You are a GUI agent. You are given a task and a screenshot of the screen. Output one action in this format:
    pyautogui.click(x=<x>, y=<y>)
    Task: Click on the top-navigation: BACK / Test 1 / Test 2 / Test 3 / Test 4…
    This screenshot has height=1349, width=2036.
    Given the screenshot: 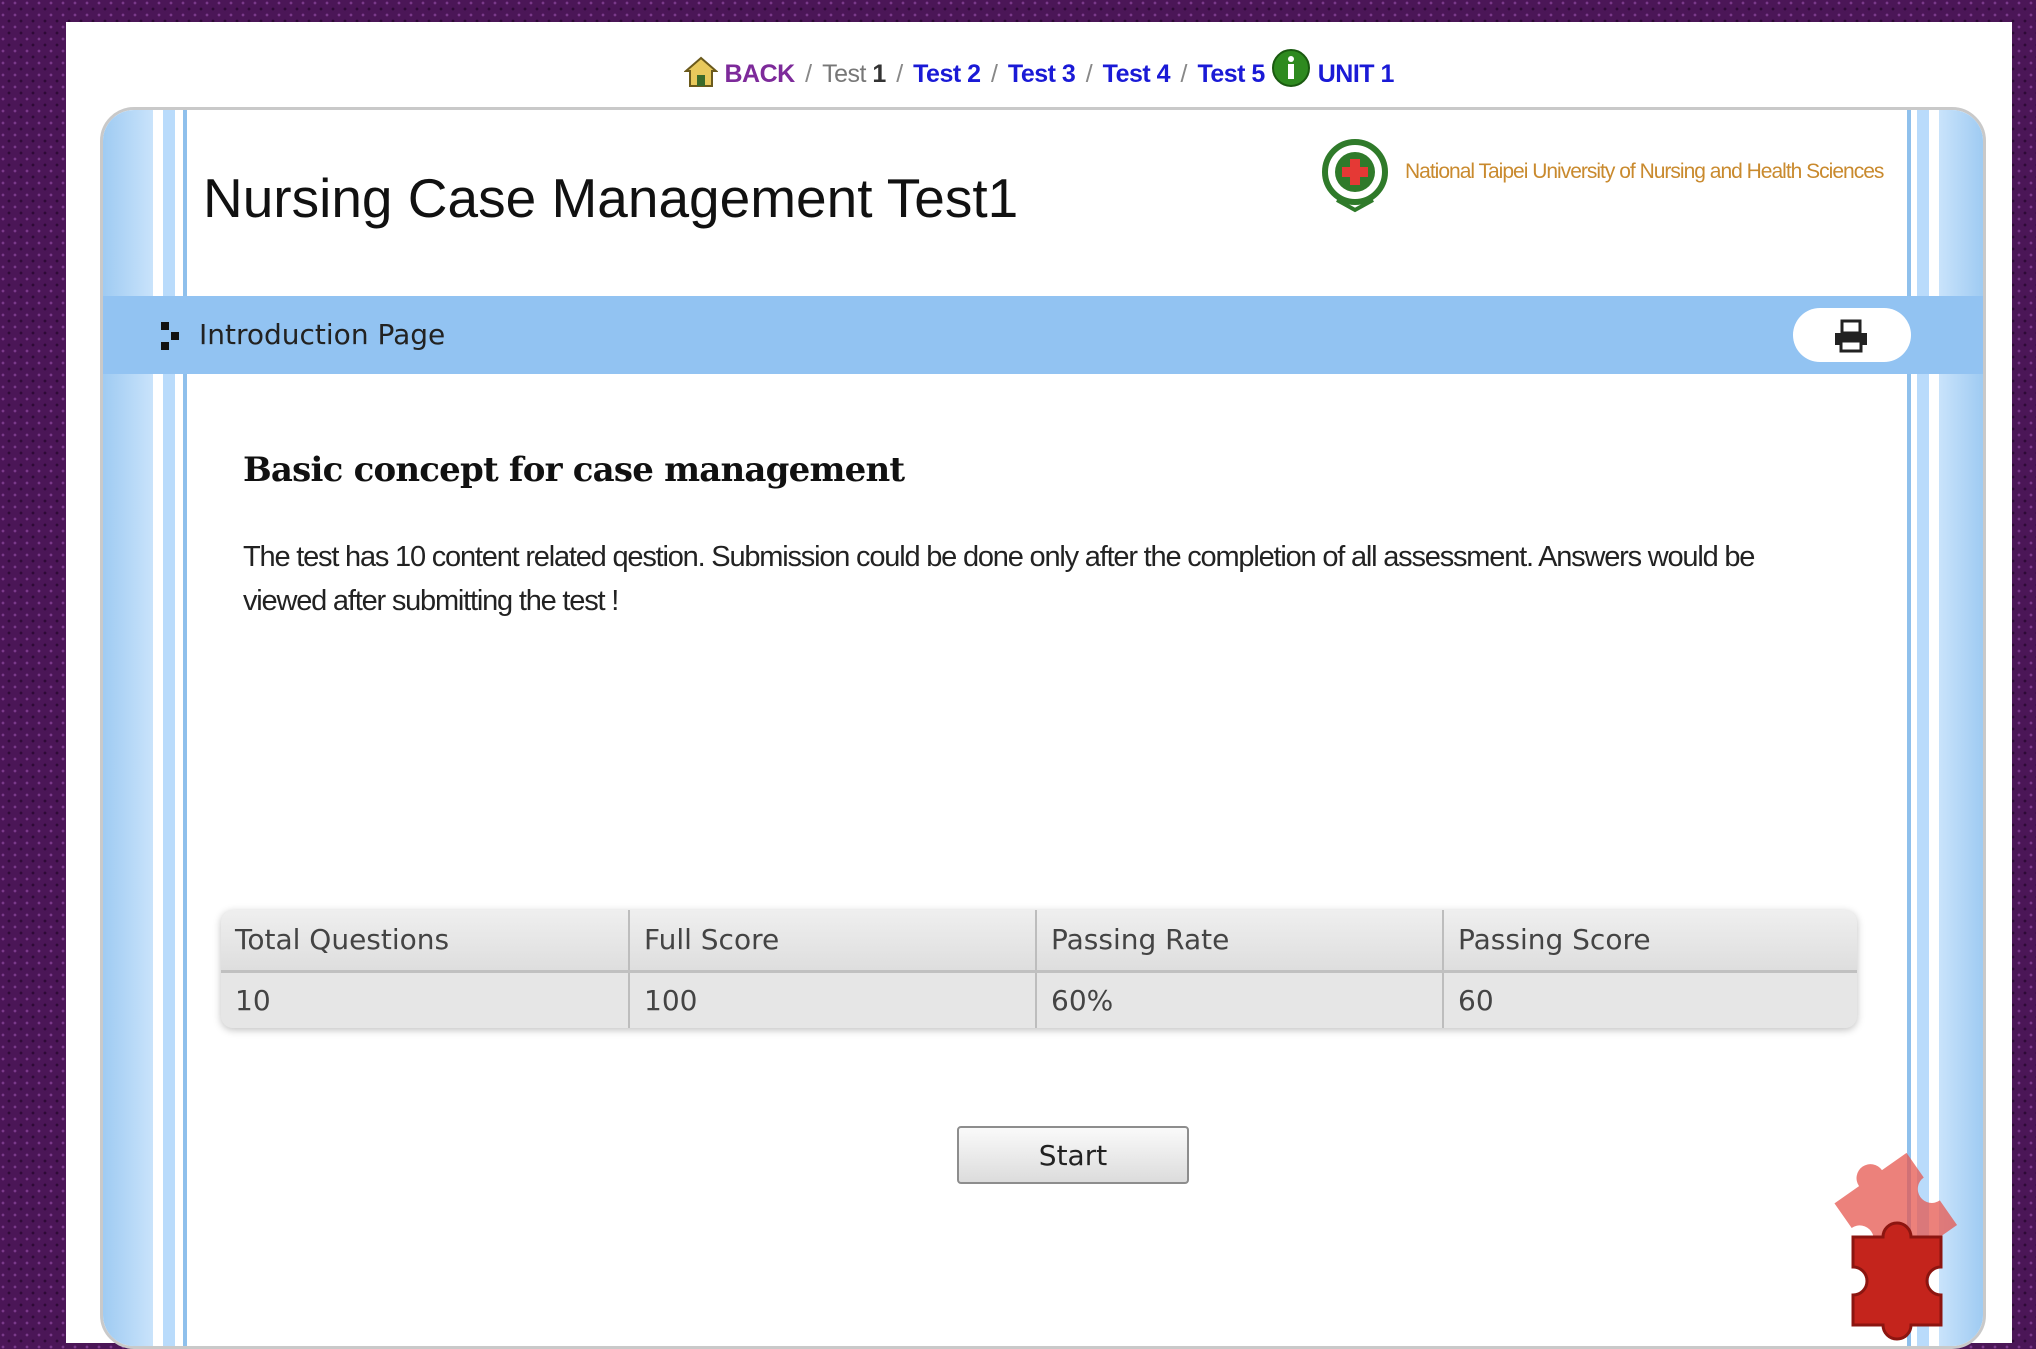 What is the action you would take?
    pyautogui.click(x=1039, y=71)
    